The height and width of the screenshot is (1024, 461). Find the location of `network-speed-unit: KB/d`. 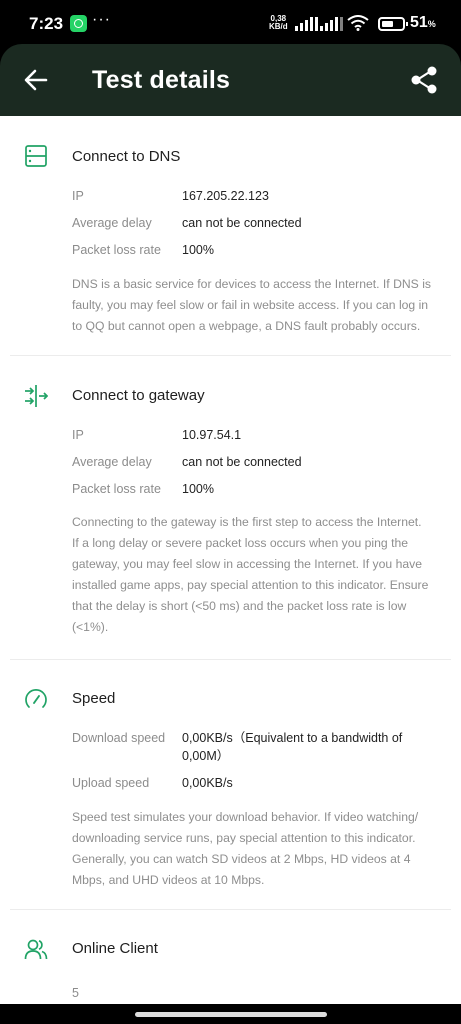

network-speed-unit: KB/d is located at coordinates (278, 26).